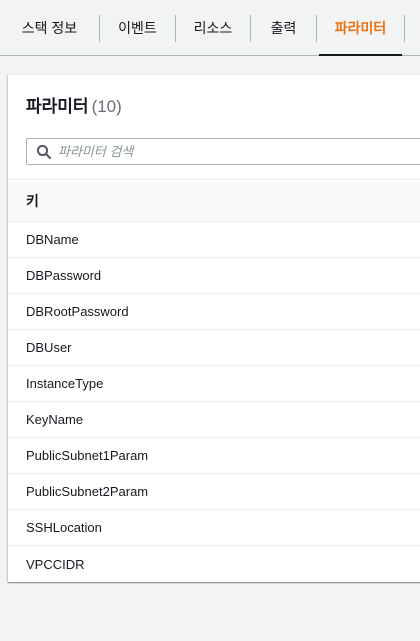  I want to click on tab-bar: 스택 정보 이벤트 리소스 출력 파라미터, so click(210, 28).